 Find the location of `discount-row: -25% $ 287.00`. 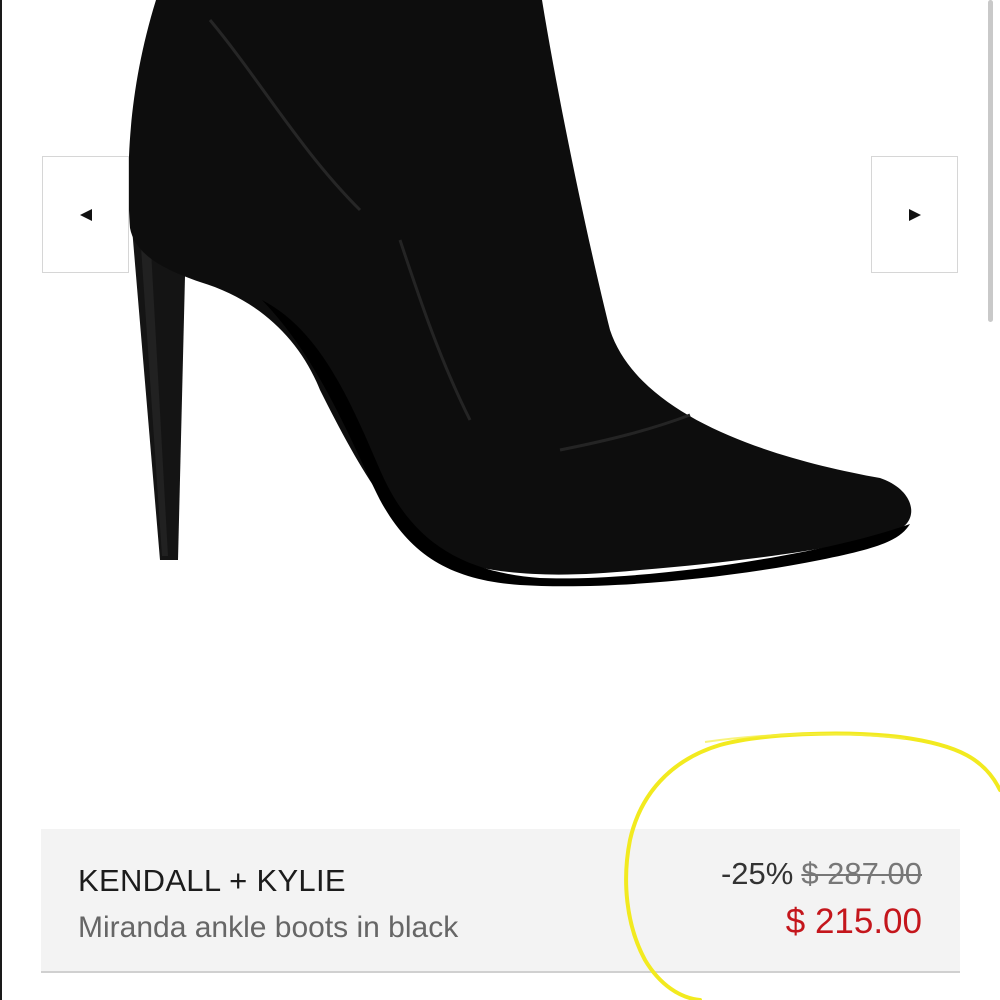

discount-row: -25% $ 287.00 is located at coordinates (821, 874).